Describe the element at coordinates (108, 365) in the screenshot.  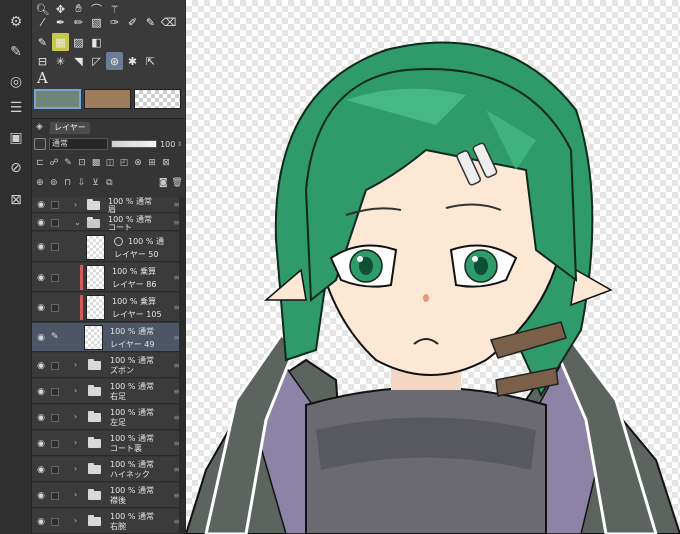
I see `layer-row: ◉ › 100 % 通常 ズボン ≡` at that location.